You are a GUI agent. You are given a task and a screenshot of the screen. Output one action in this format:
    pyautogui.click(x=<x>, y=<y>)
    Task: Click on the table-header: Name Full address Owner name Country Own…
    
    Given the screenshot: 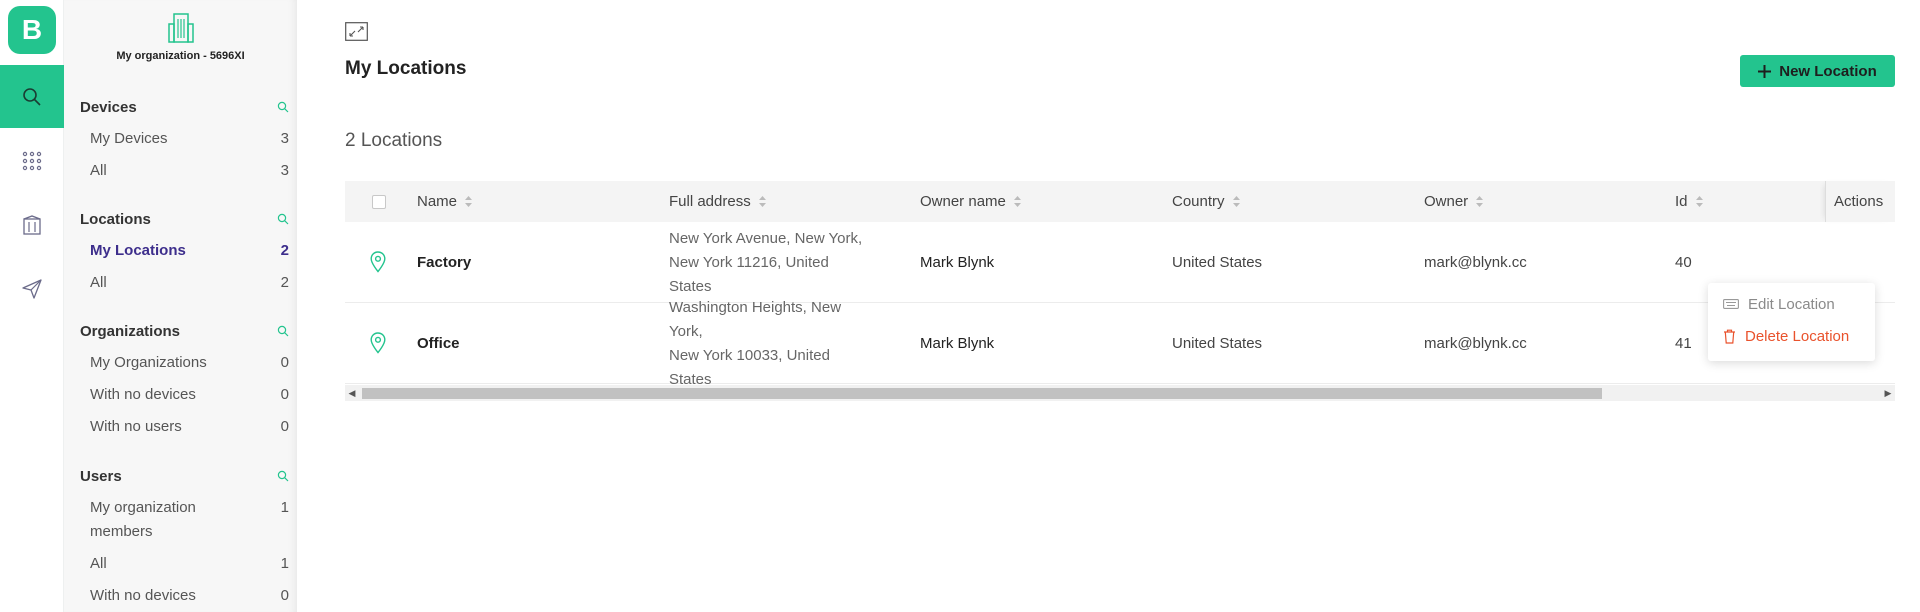 What is the action you would take?
    pyautogui.click(x=1120, y=201)
    